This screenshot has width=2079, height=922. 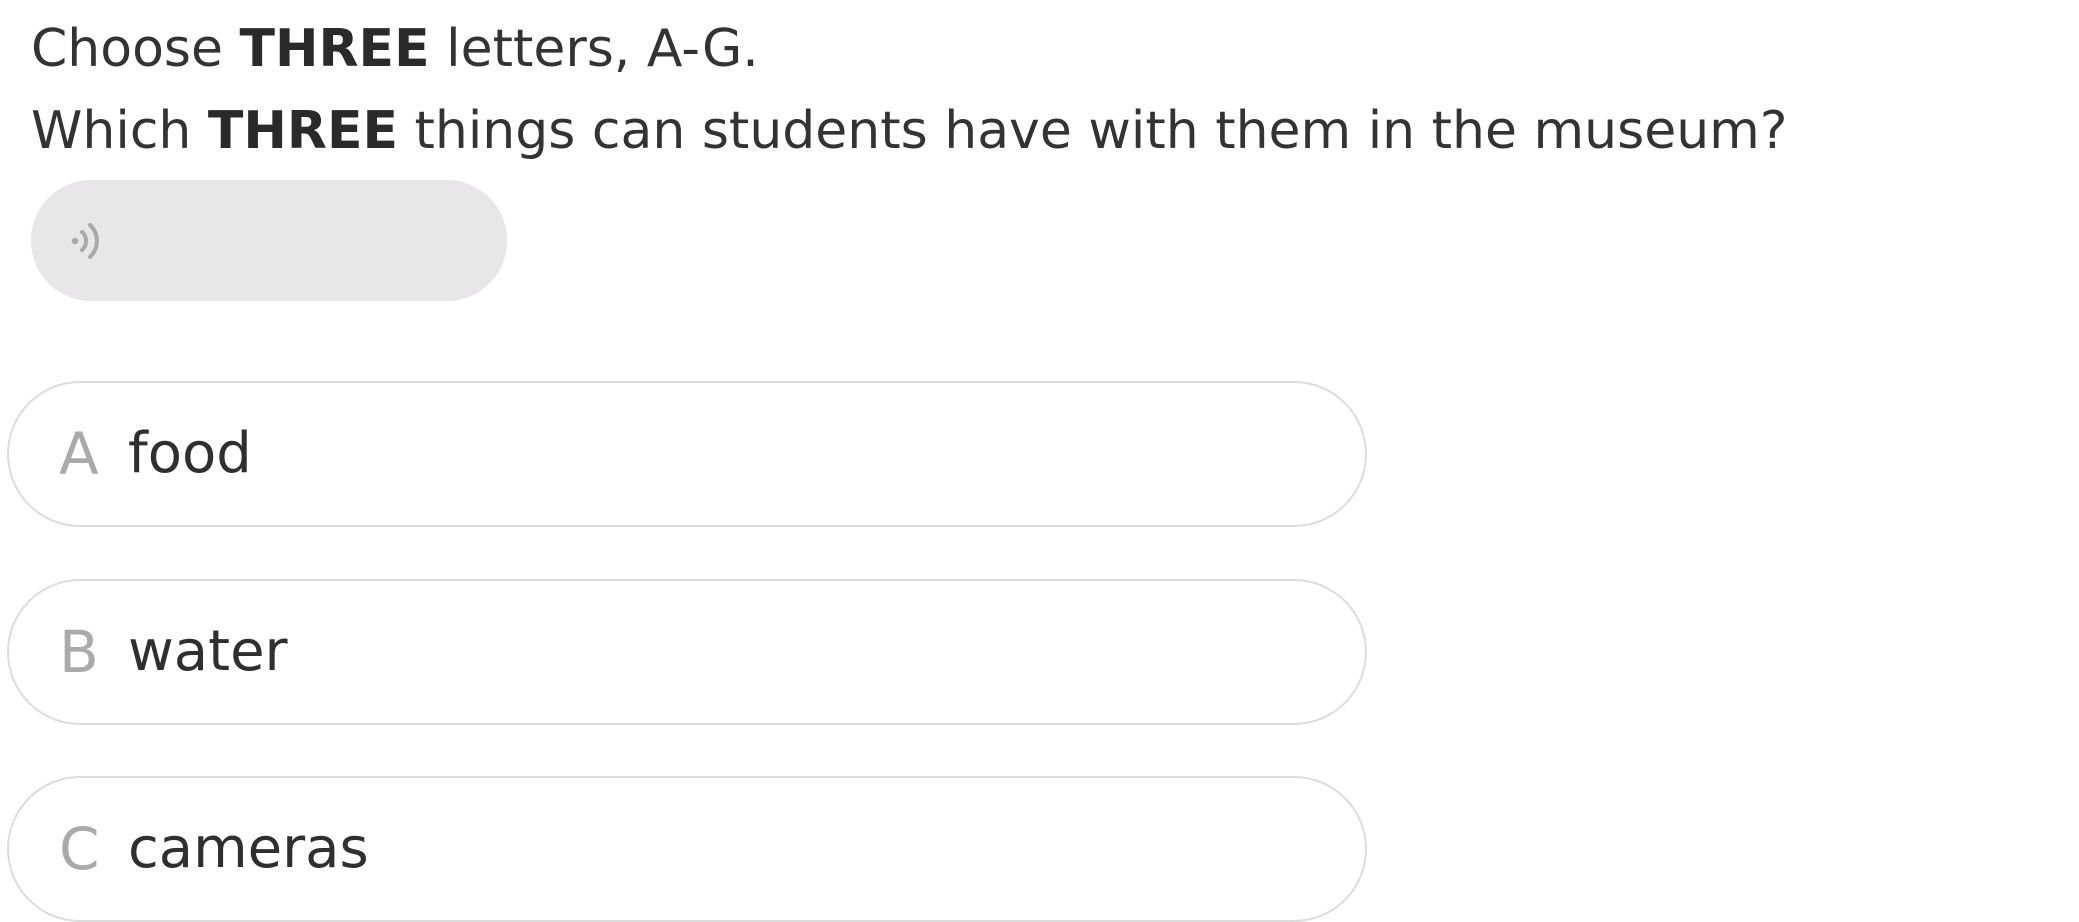 I want to click on option-text: food, so click(x=190, y=453).